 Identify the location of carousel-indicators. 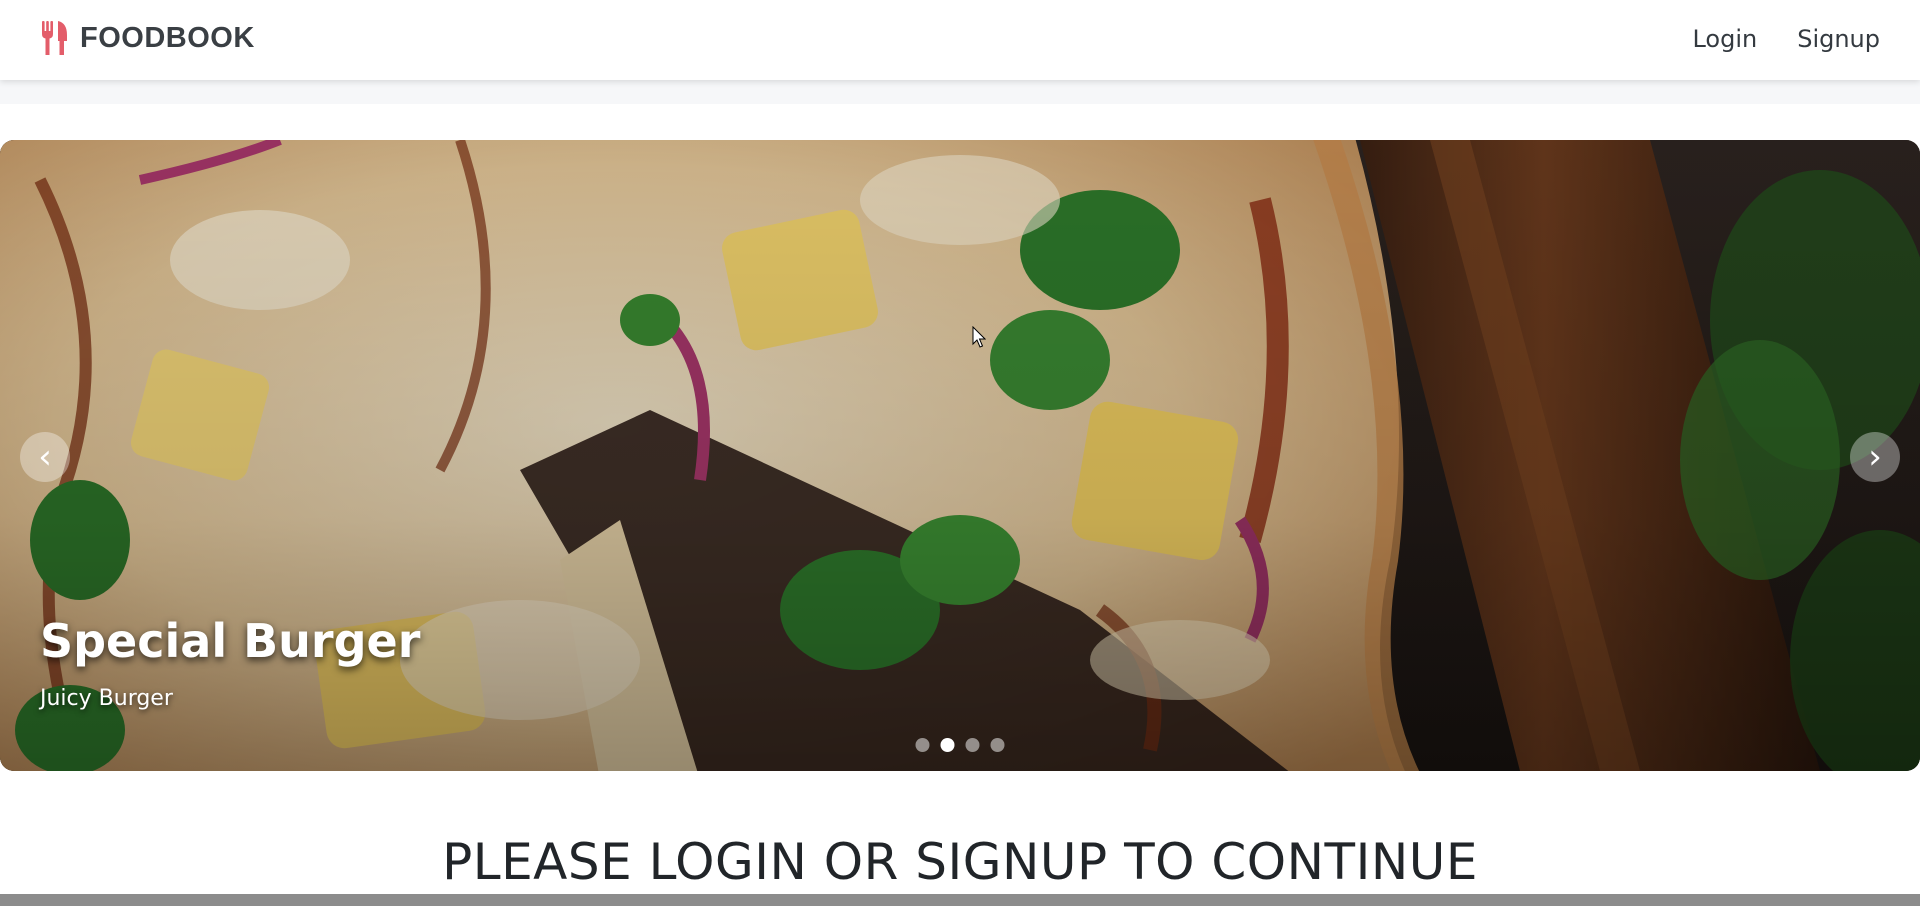
(960, 745).